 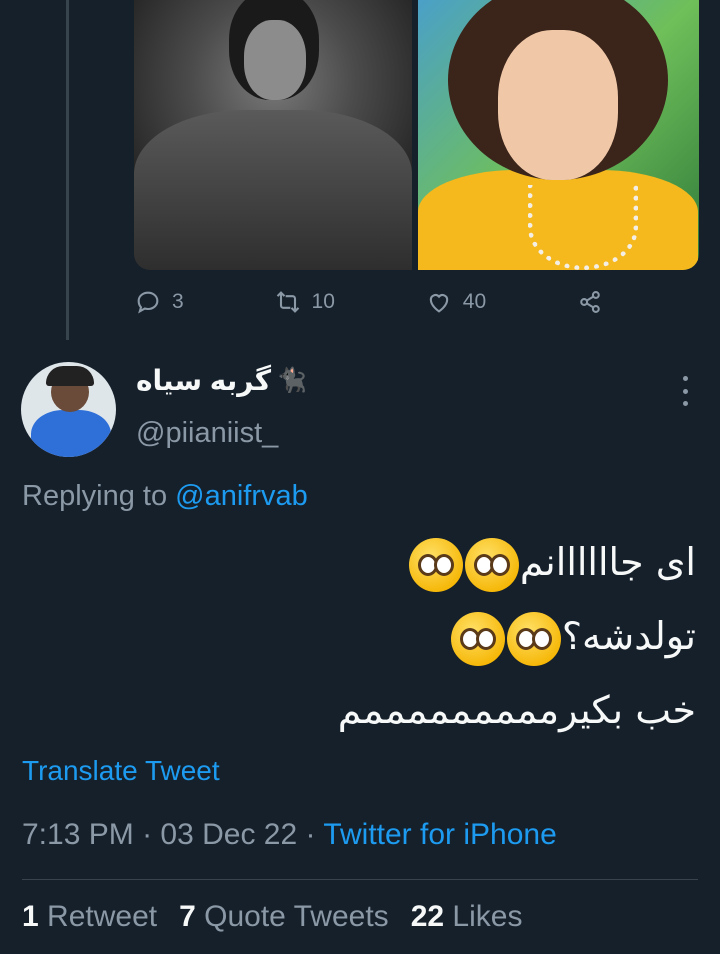 What do you see at coordinates (323, 301) in the screenshot?
I see `retweet-count: 10` at bounding box center [323, 301].